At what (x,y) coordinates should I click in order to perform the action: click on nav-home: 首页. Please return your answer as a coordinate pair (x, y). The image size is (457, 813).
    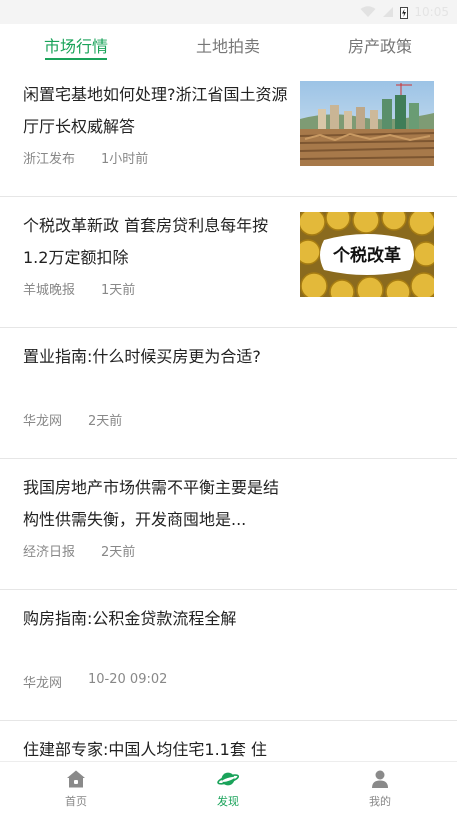
    Looking at the image, I should click on (76, 787).